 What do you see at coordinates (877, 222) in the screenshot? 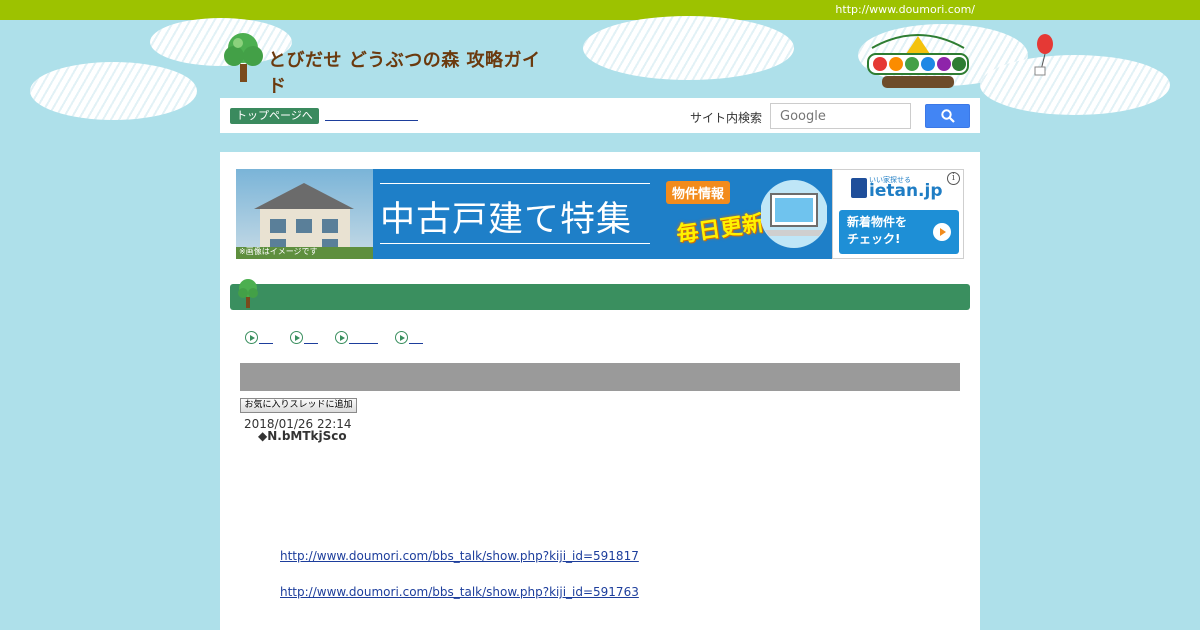
I see `ad-cta-line1: 新着物件を` at bounding box center [877, 222].